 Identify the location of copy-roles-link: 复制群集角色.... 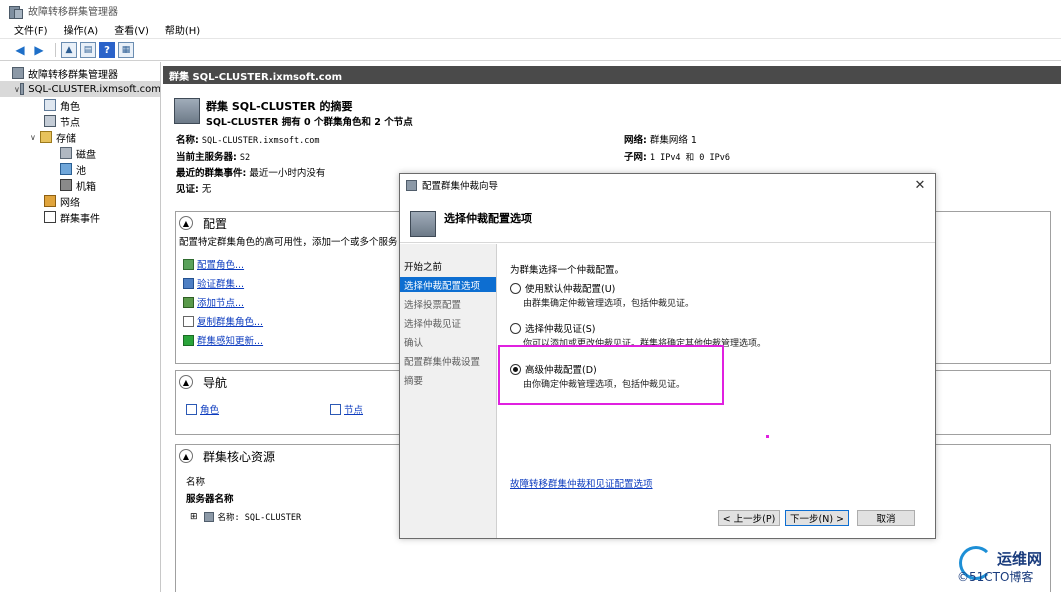
(223, 321).